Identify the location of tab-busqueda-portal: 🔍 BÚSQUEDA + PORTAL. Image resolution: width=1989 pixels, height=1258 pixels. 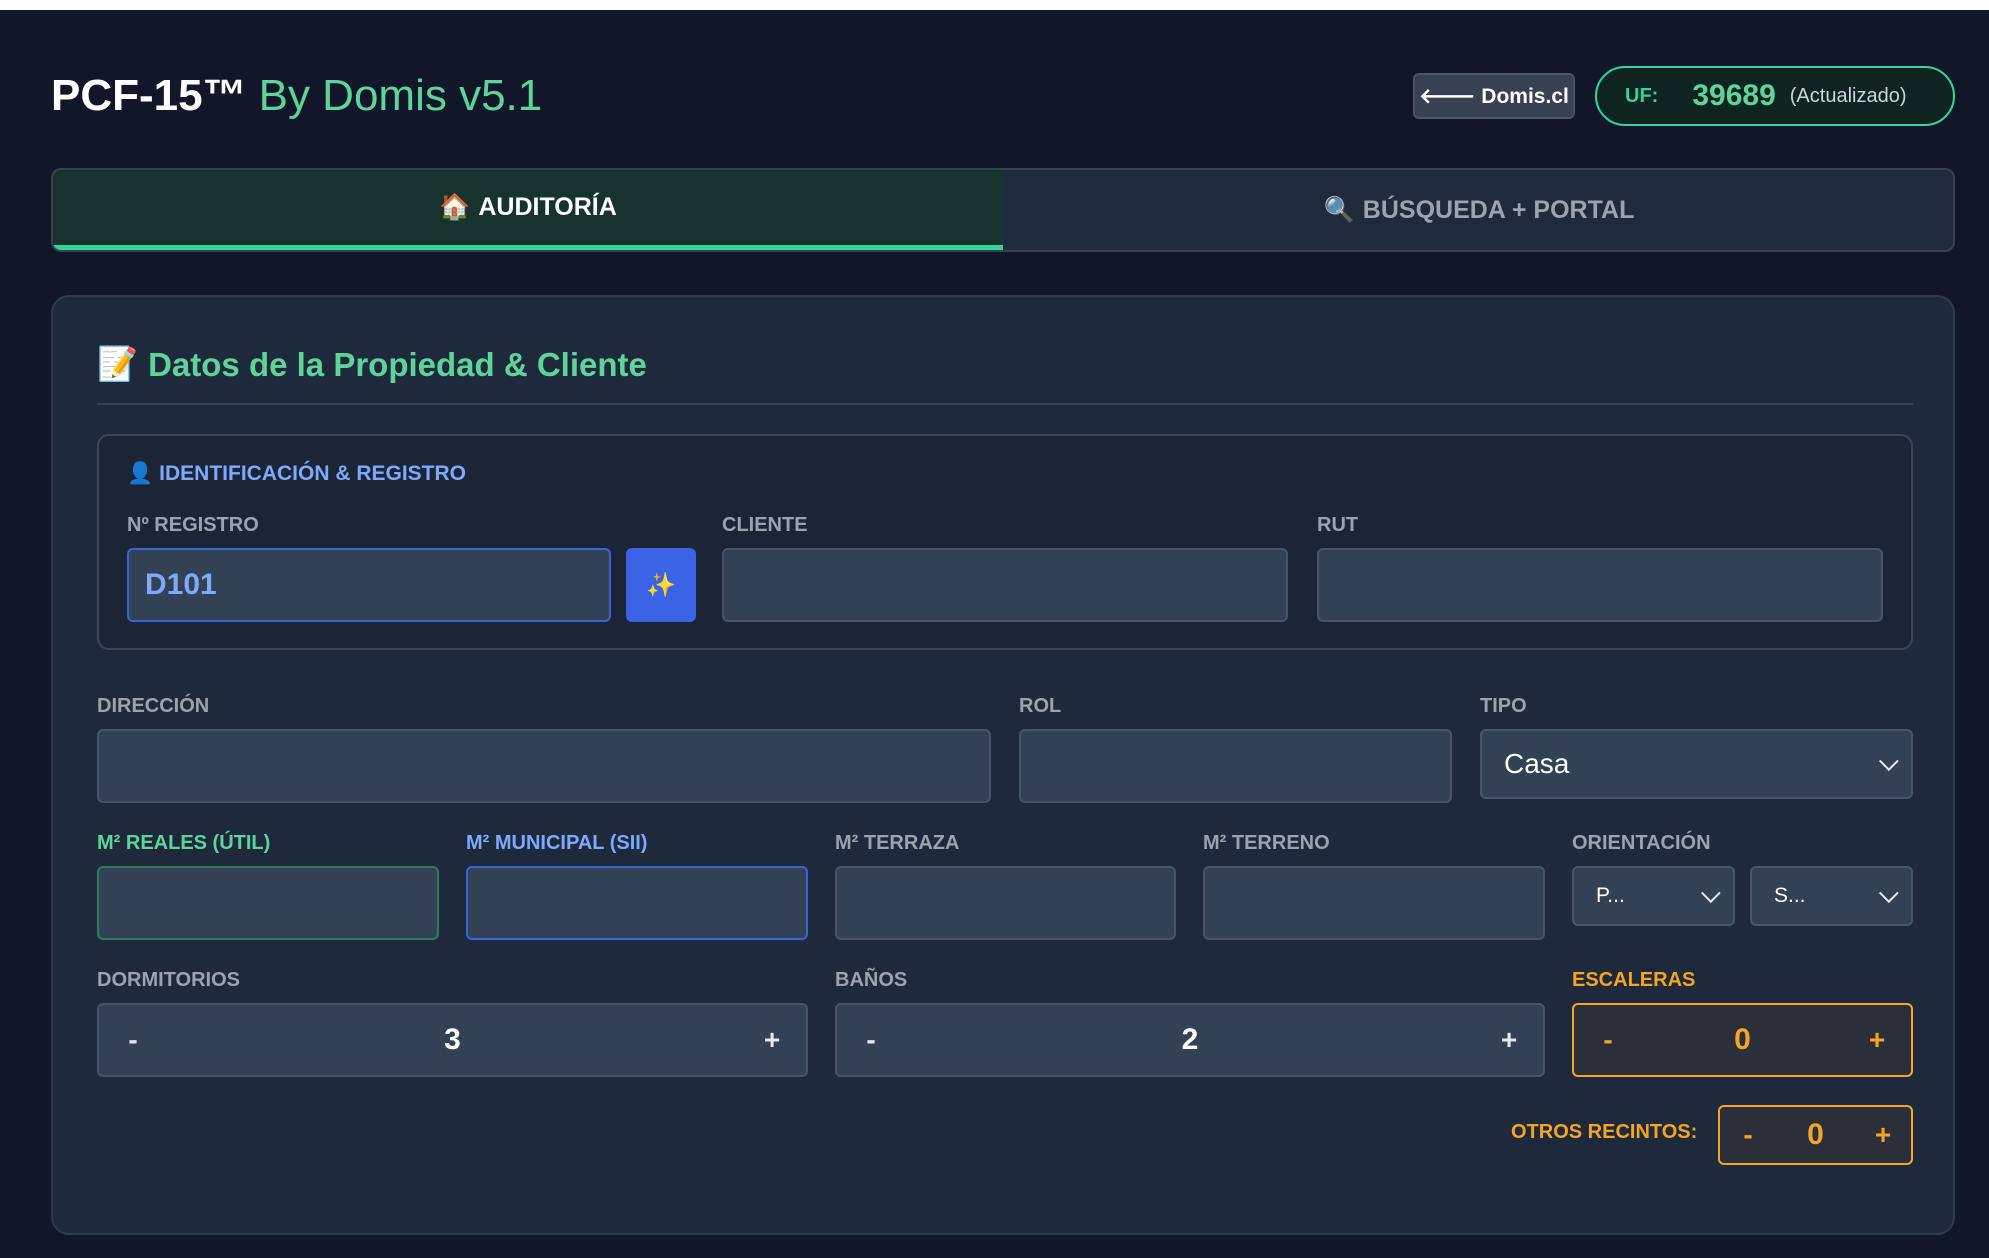
(1478, 210).